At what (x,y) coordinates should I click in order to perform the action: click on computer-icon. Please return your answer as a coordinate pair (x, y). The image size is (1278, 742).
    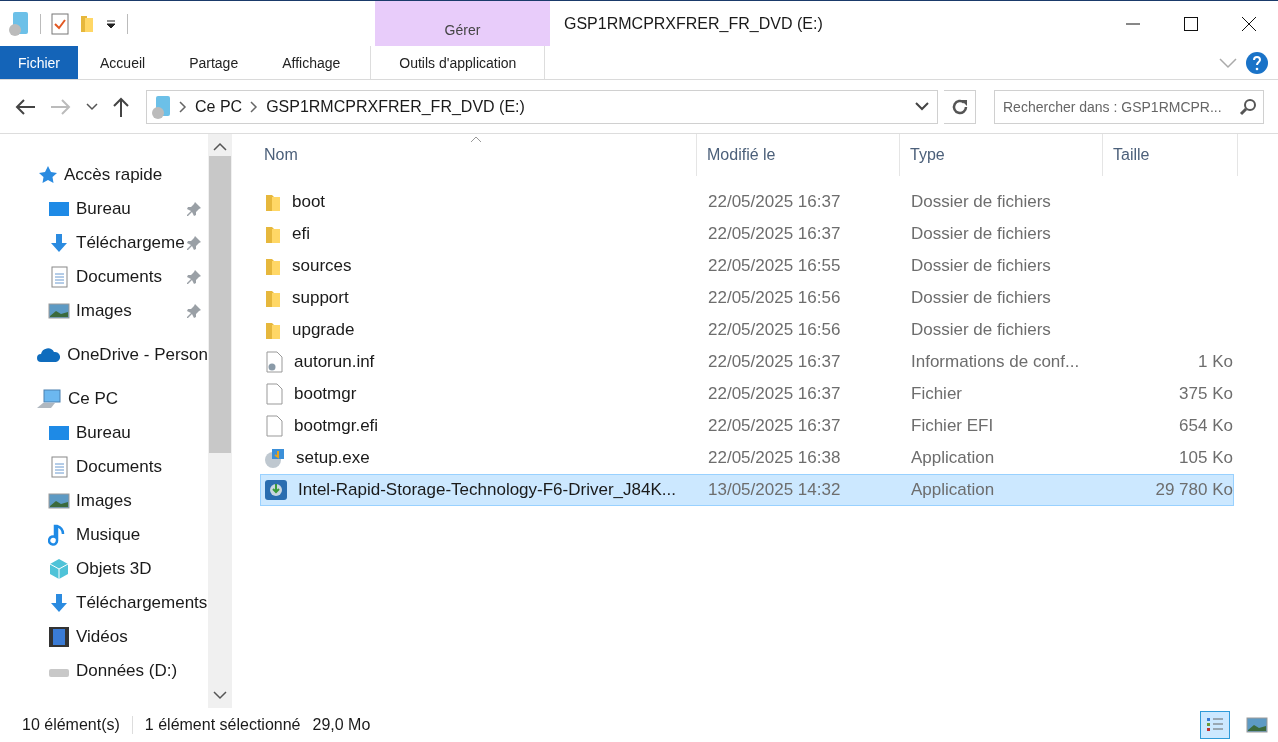
    Looking at the image, I should click on (49, 399).